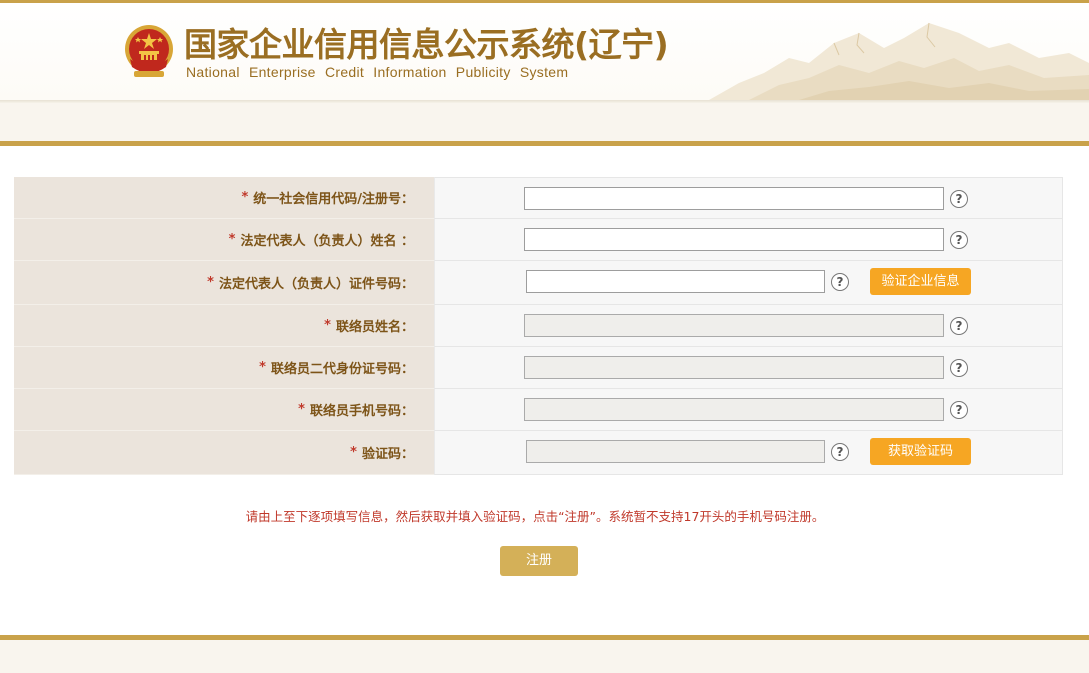 This screenshot has width=1089, height=673. What do you see at coordinates (734, 239) in the screenshot?
I see `legal-rep-name-input` at bounding box center [734, 239].